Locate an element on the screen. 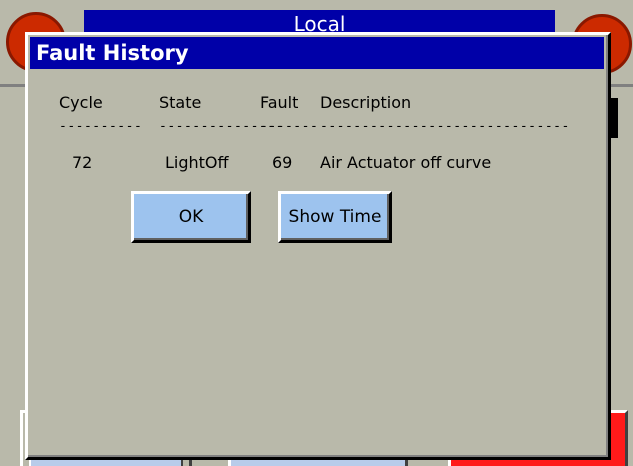 This screenshot has height=466, width=633. row-fault: 69 is located at coordinates (282, 162).